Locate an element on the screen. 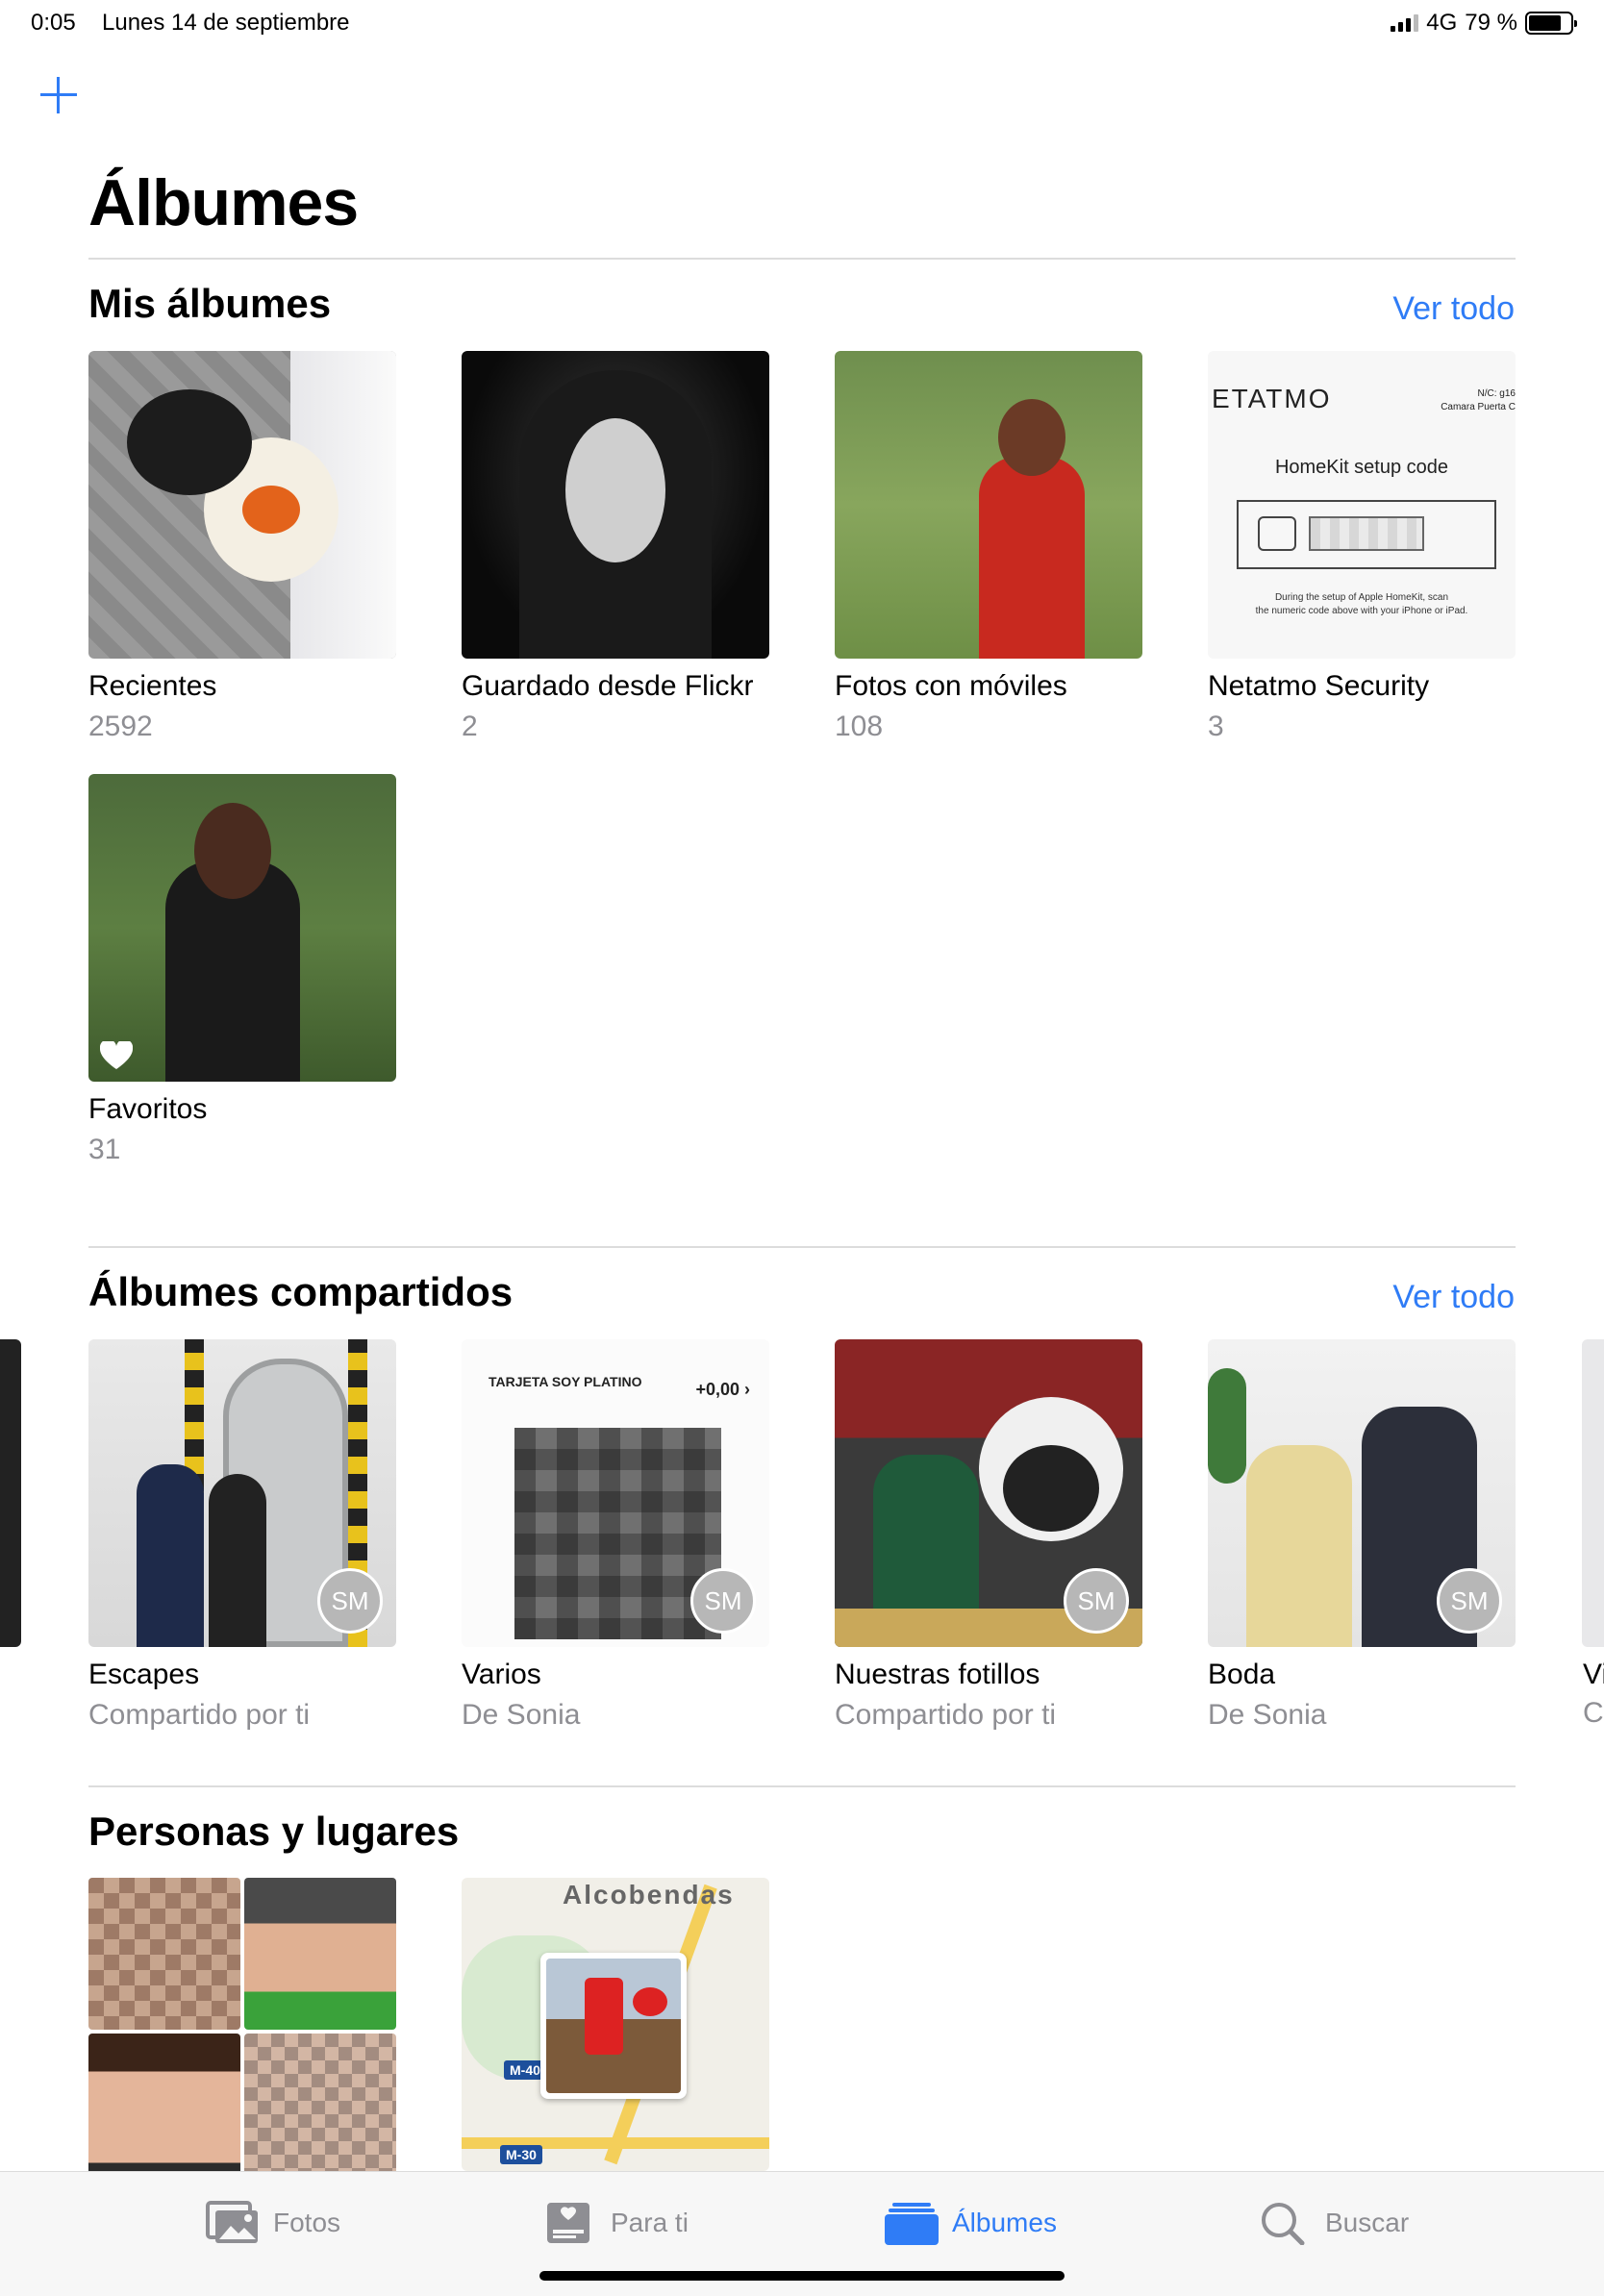 The image size is (1604, 2296). tab-para-ti: Para ti is located at coordinates (616, 2223).